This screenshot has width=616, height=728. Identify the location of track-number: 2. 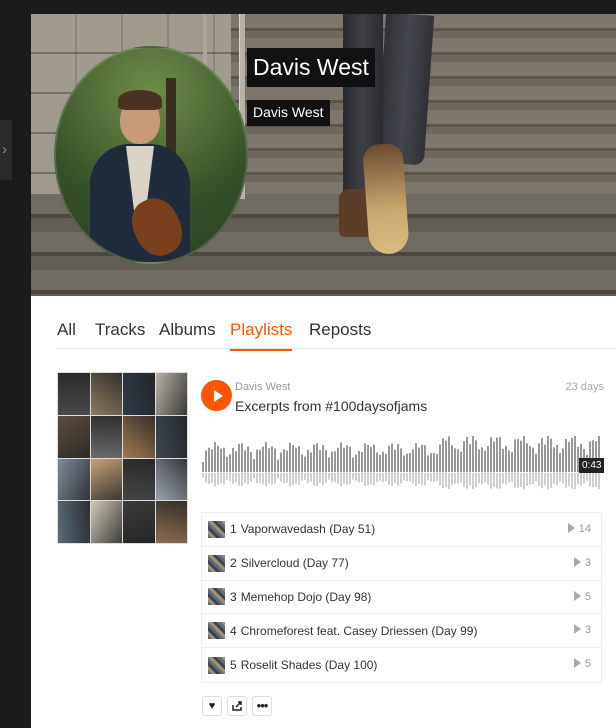
(233, 563).